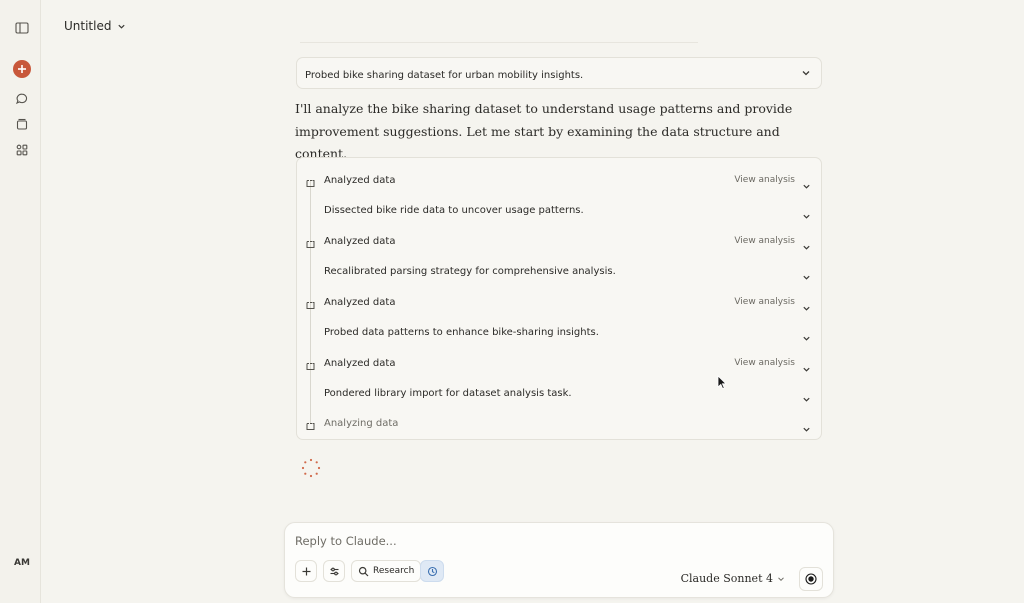 The image size is (1024, 603). What do you see at coordinates (311, 468) in the screenshot?
I see `loading-spinner-icon` at bounding box center [311, 468].